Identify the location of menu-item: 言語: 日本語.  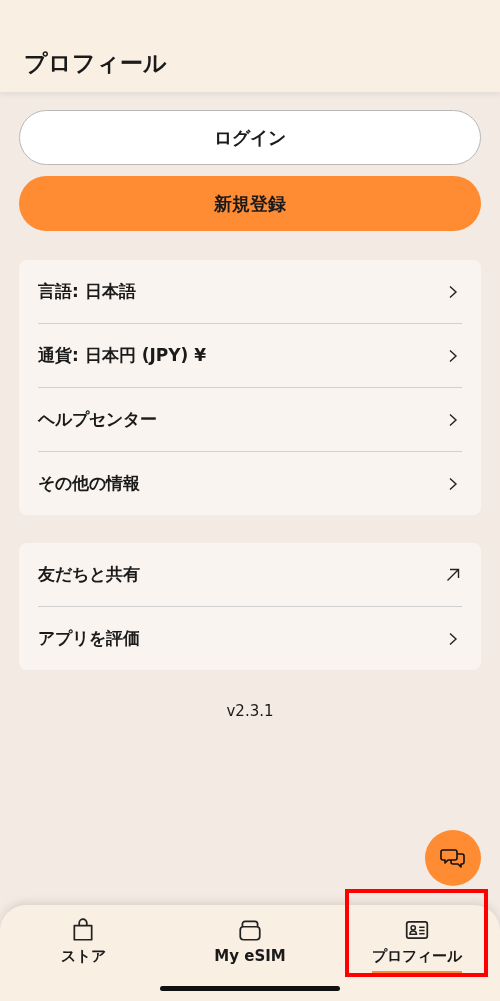
(87, 291).